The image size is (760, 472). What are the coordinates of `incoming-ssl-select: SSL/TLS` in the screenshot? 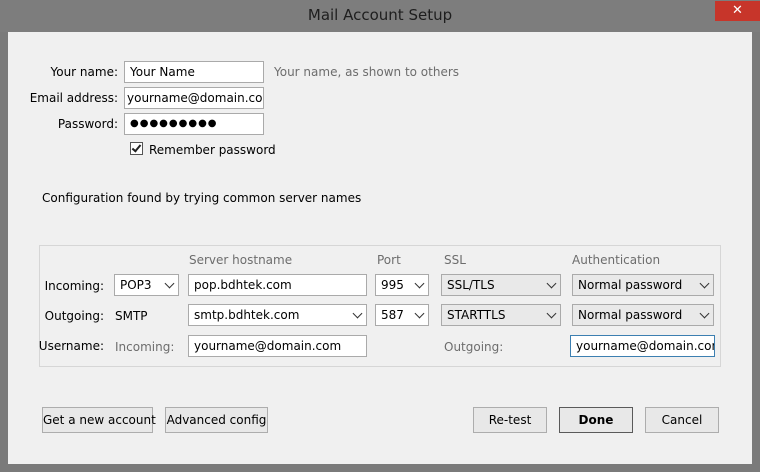 It's located at (501, 285).